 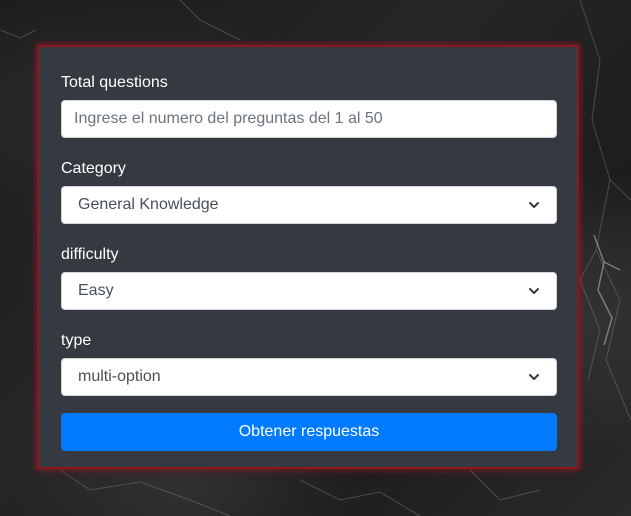 What do you see at coordinates (309, 291) in the screenshot?
I see `difficulty-select: Easy` at bounding box center [309, 291].